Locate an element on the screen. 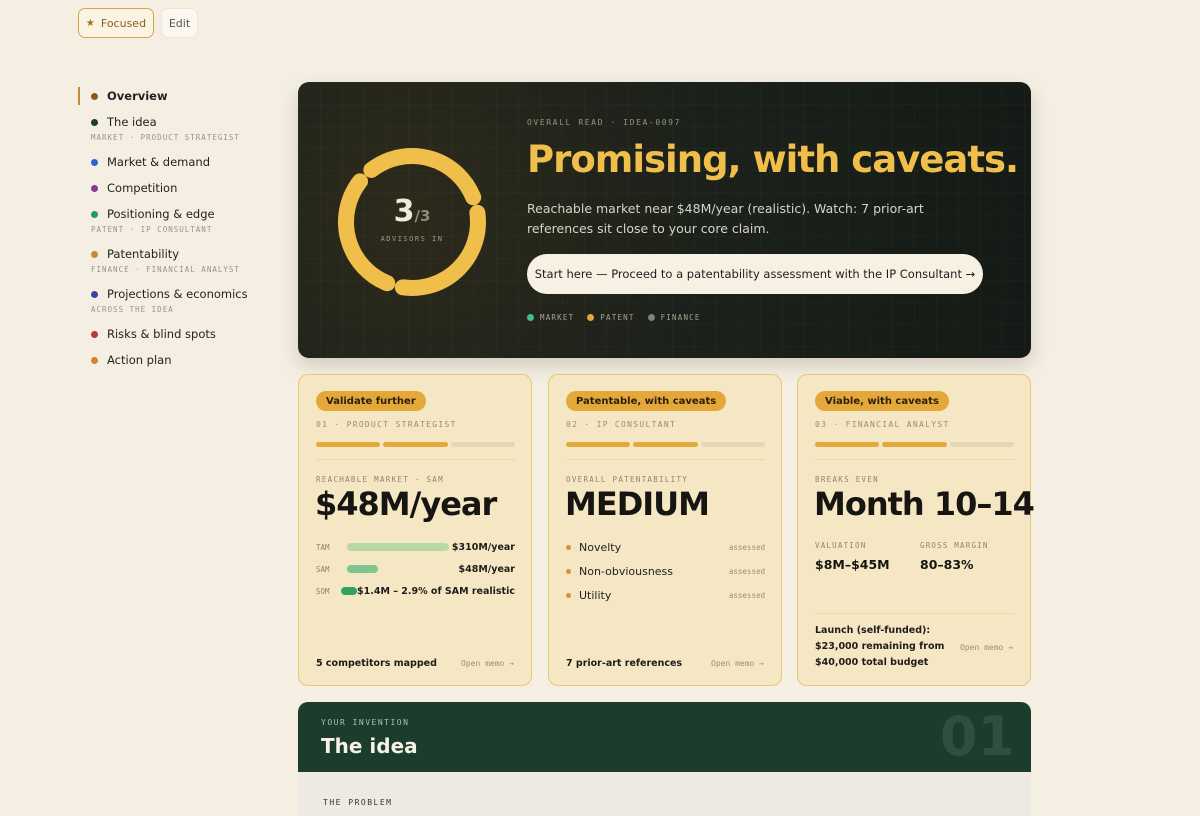 The height and width of the screenshot is (816, 1200). idea-section: YOUR INVENTION The idea 01 THE PROBLEM is located at coordinates (664, 759).